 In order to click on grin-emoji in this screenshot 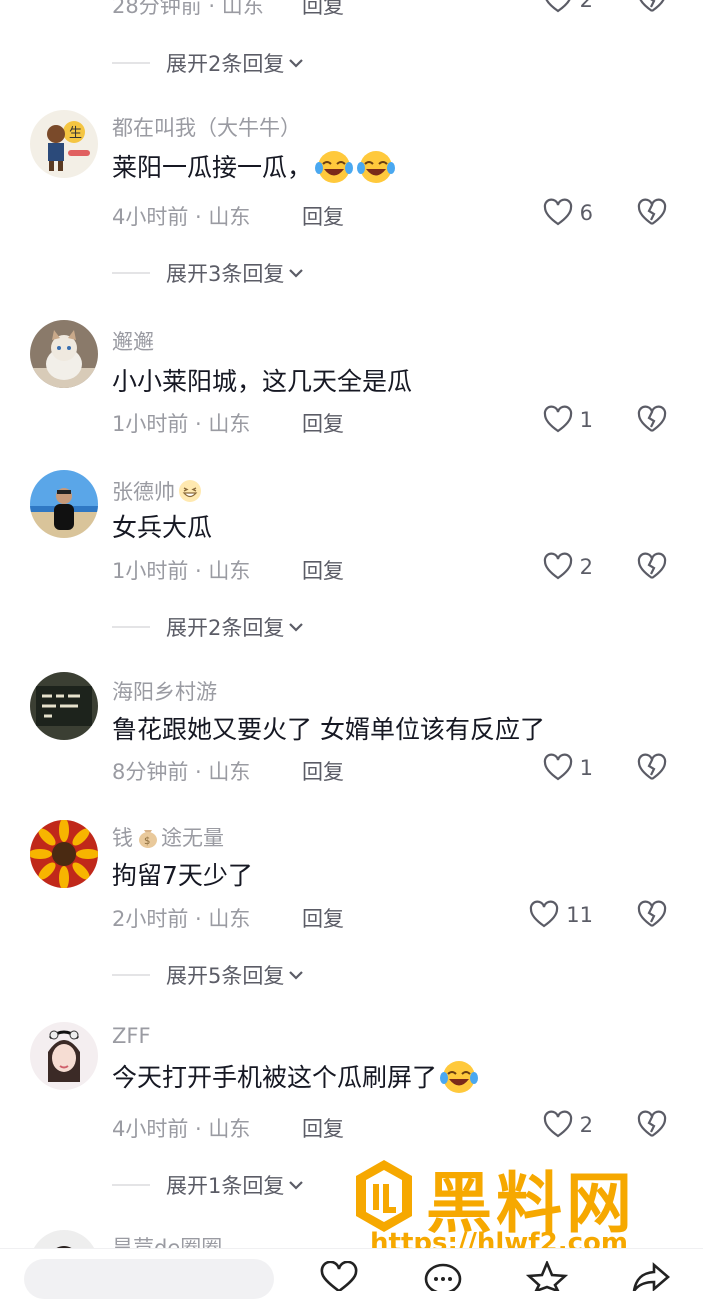, I will do `click(190, 491)`.